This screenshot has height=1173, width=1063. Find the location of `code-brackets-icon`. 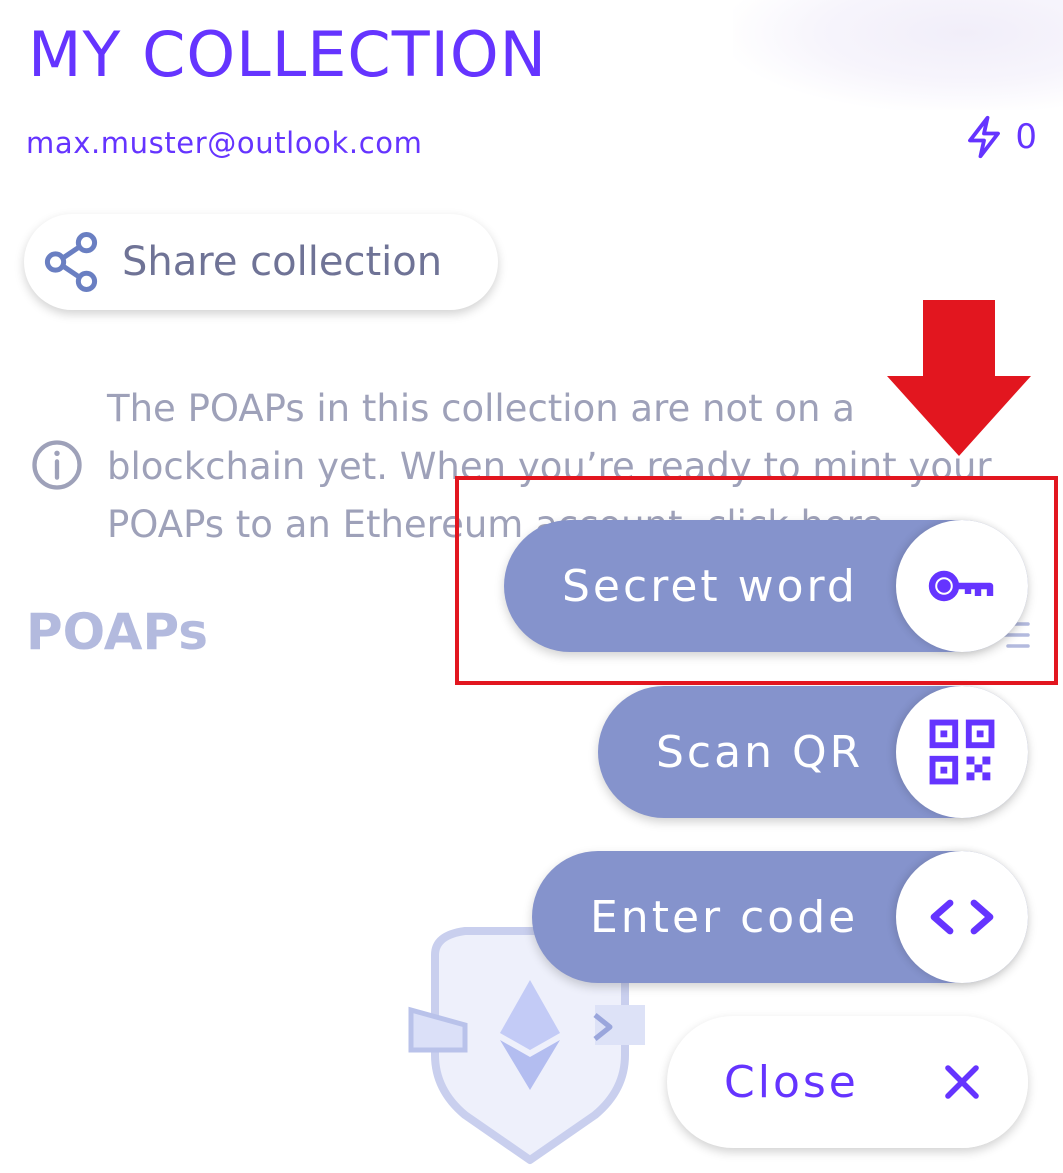

code-brackets-icon is located at coordinates (962, 917).